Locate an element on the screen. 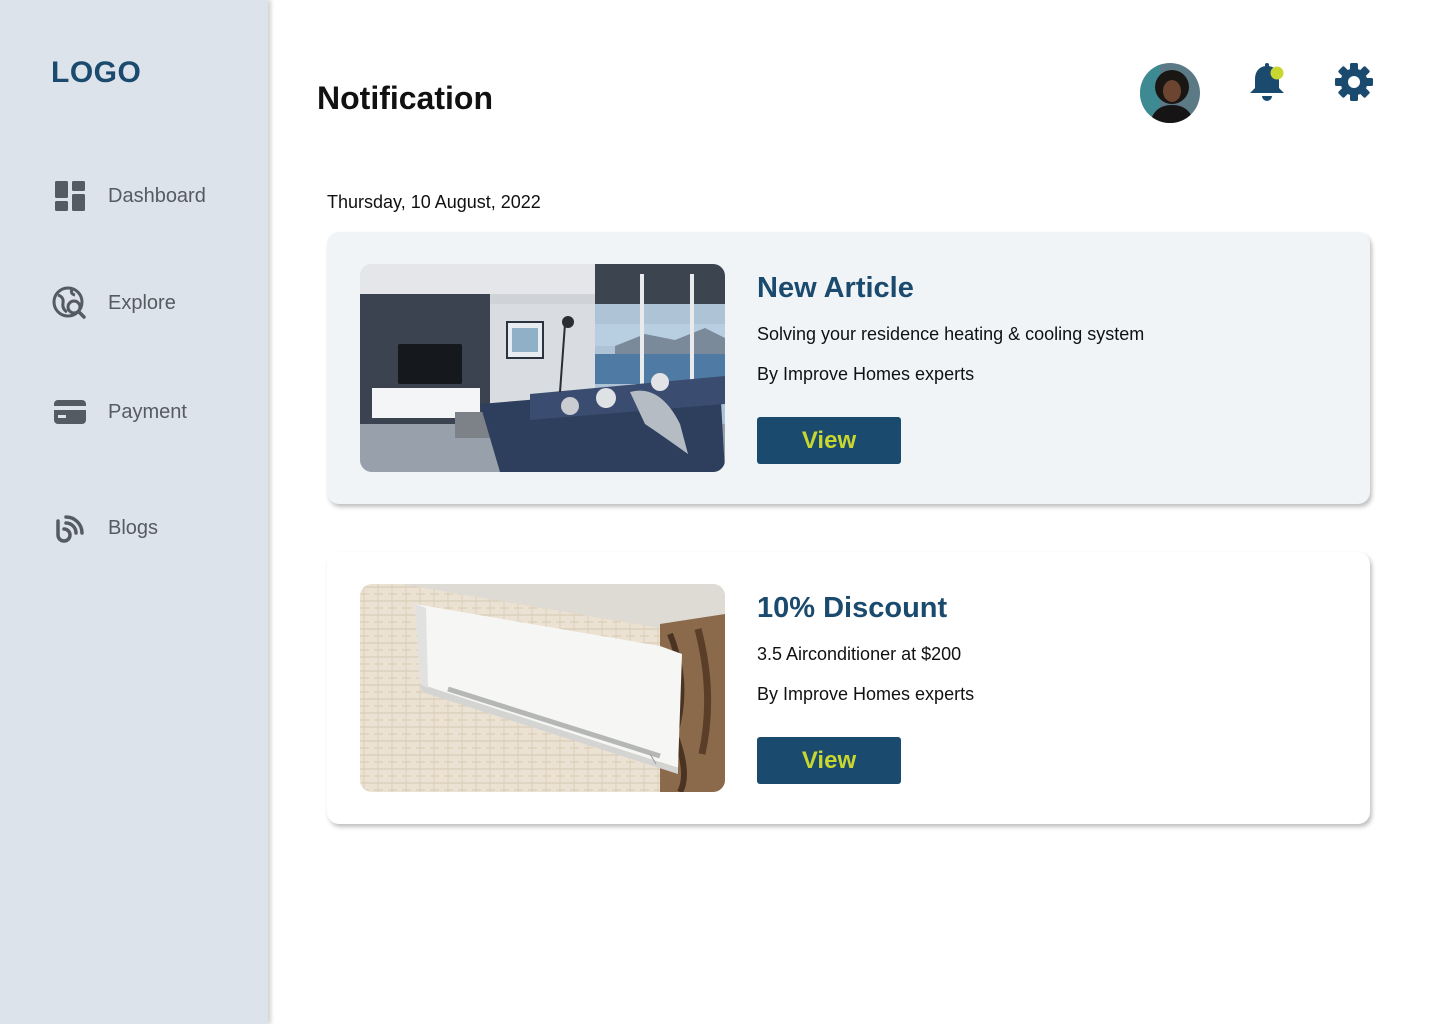  sidebar-item-dashboard: Dashboard is located at coordinates (129, 196).